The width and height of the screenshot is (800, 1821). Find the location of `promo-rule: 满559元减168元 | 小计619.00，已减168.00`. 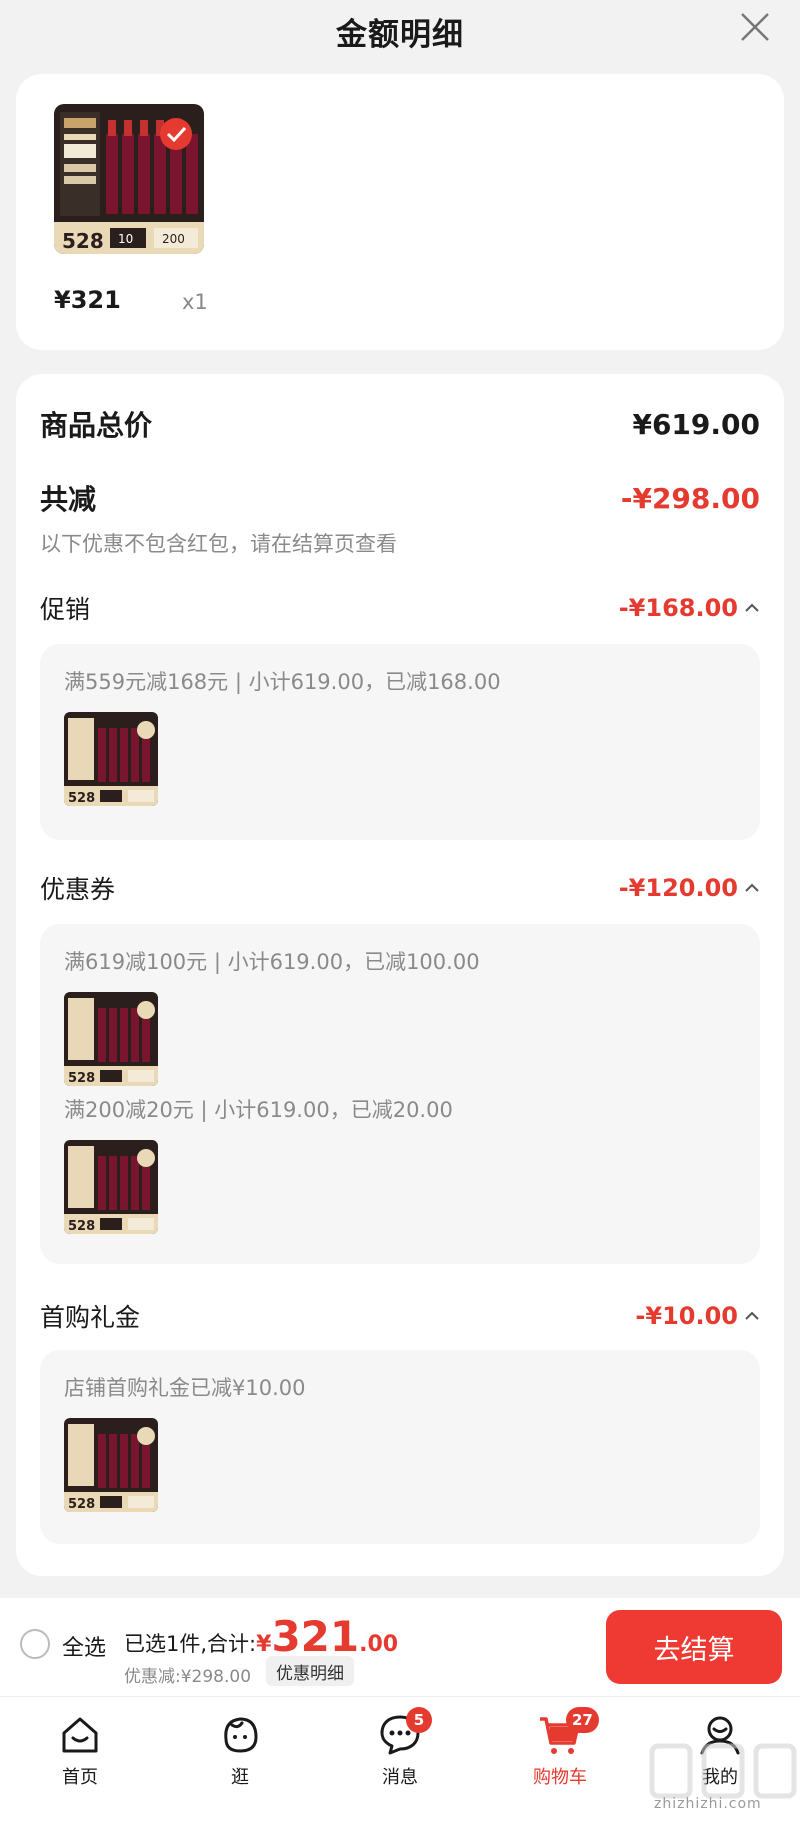

promo-rule: 满559元减168元 | 小计619.00，已减168.00 is located at coordinates (282, 682).